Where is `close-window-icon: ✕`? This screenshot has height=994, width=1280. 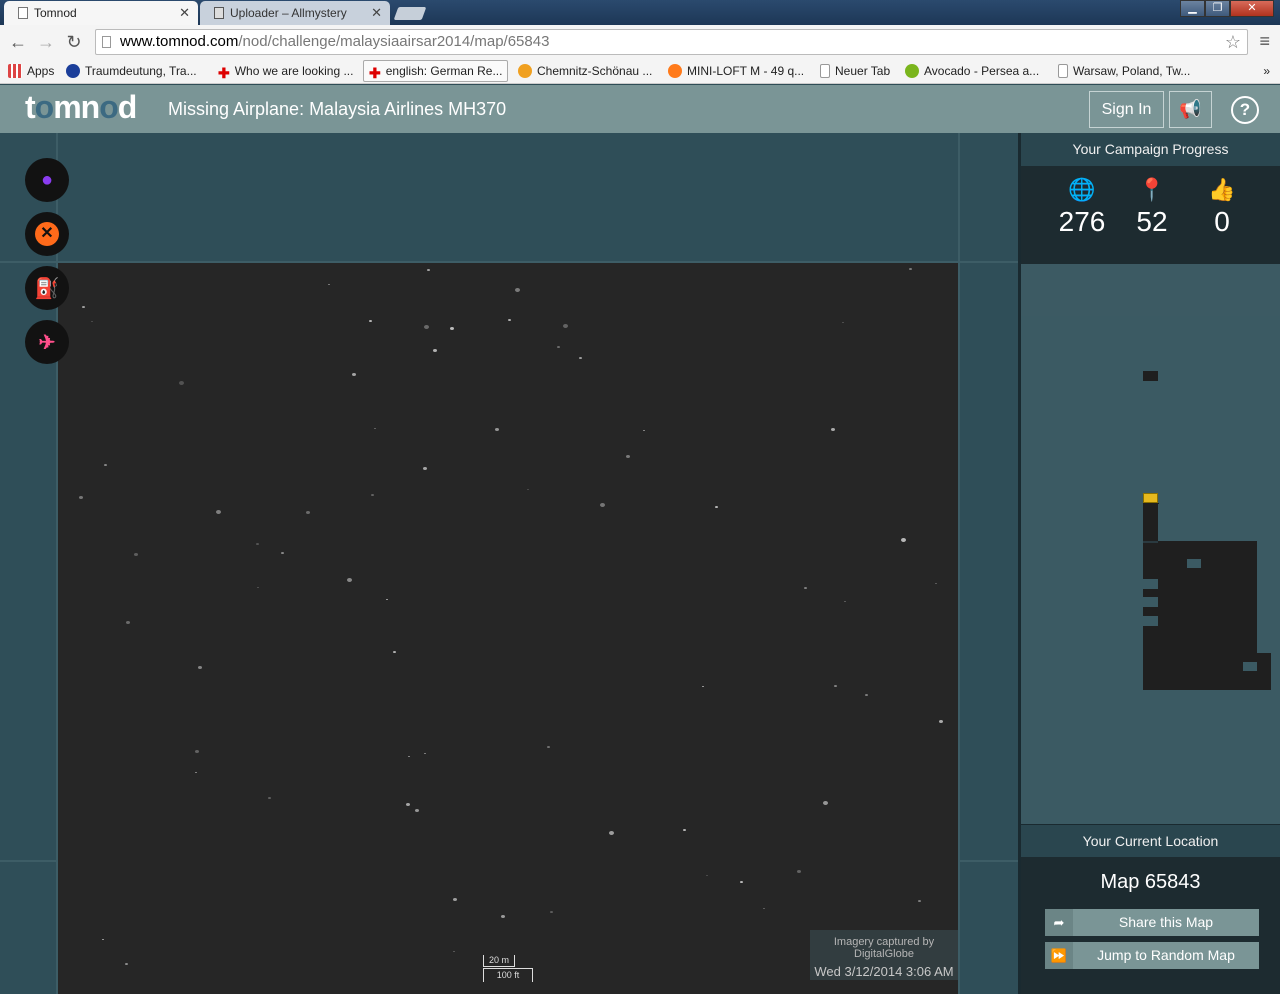
close-window-icon: ✕ is located at coordinates (1252, 8).